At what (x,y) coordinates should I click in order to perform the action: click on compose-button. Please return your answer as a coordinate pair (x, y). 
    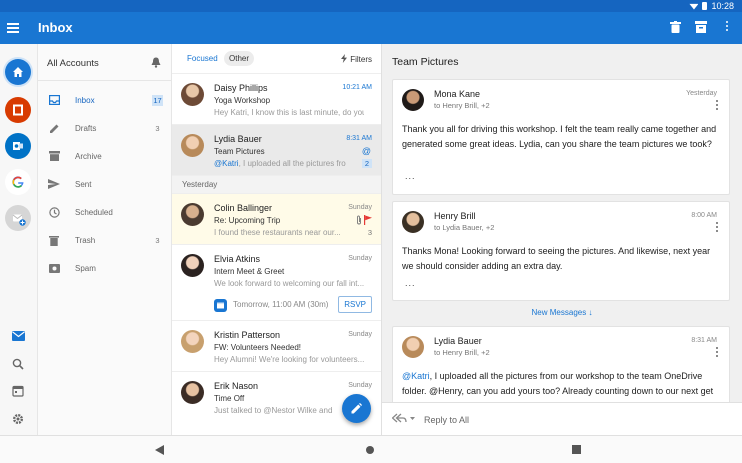
    Looking at the image, I should click on (356, 408).